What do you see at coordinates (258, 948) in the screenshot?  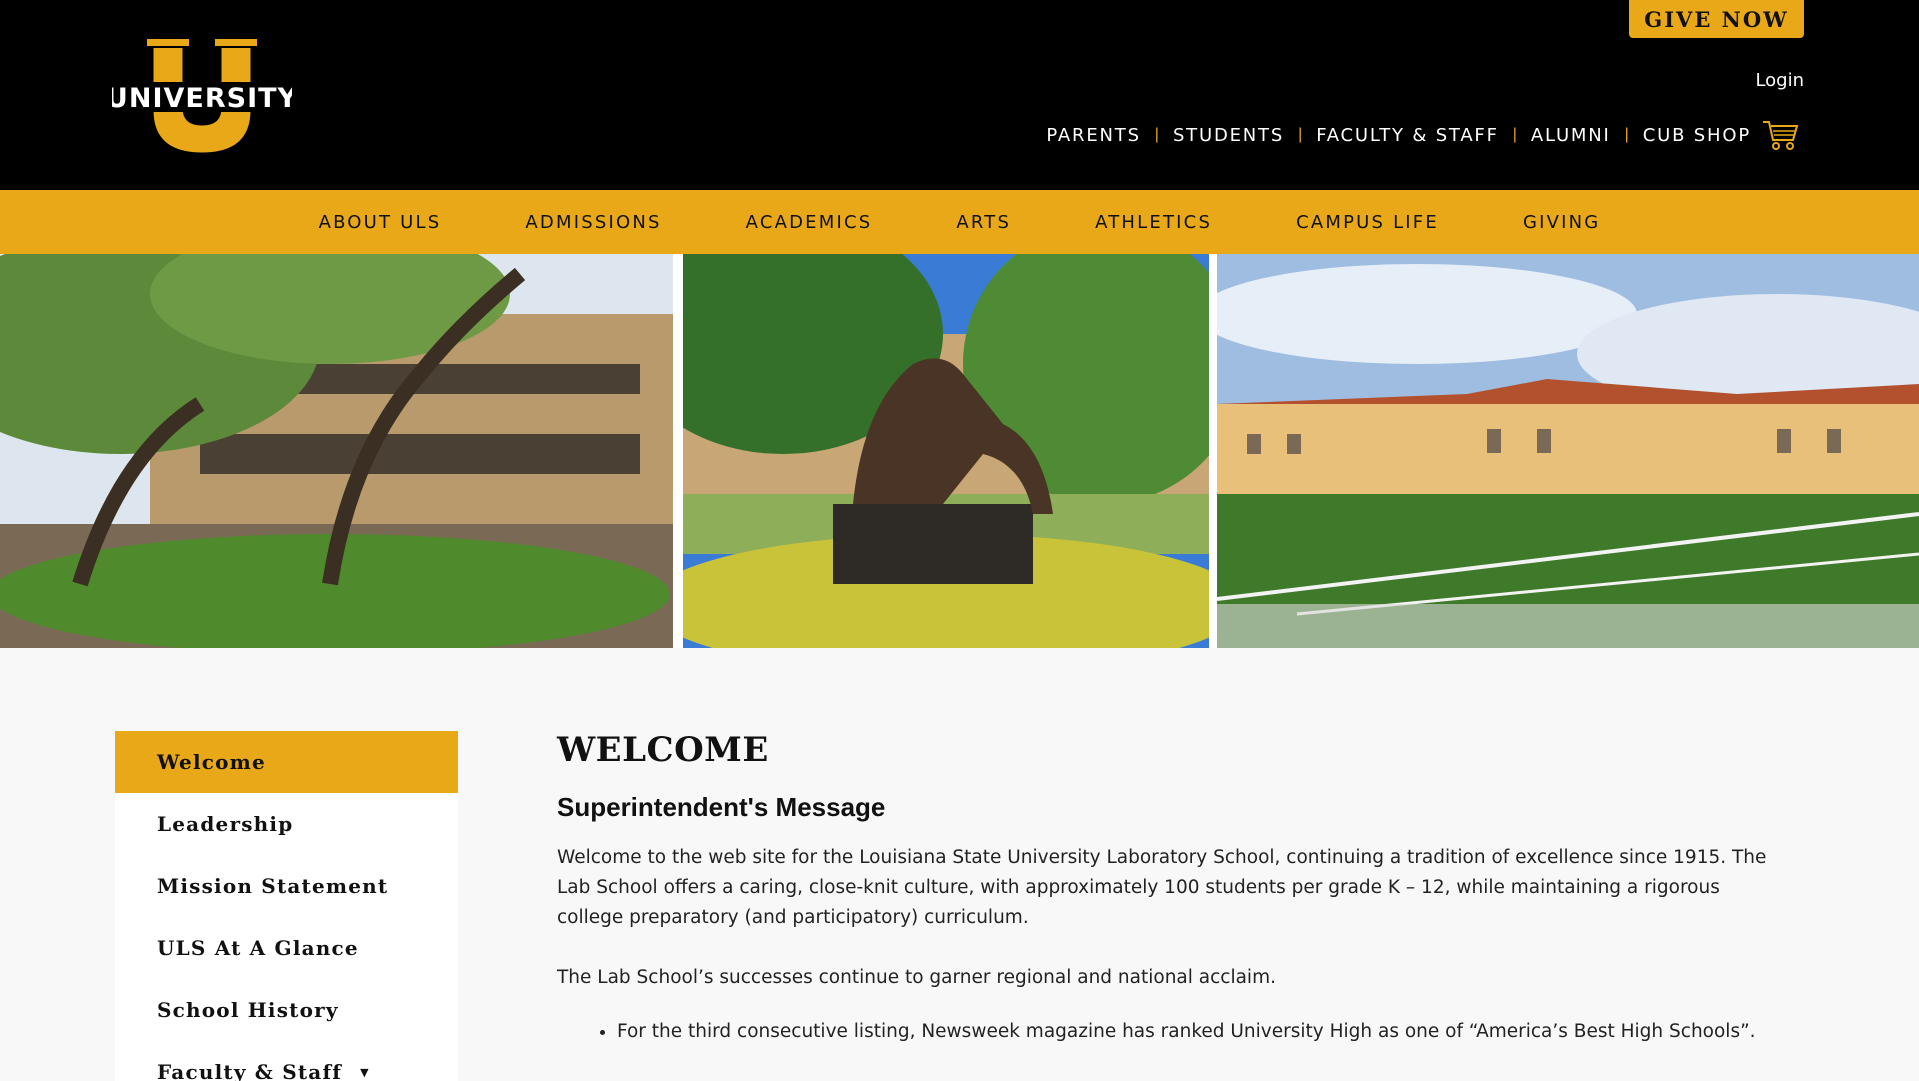 I see `sidebar-item-label: ULS At A Glance` at bounding box center [258, 948].